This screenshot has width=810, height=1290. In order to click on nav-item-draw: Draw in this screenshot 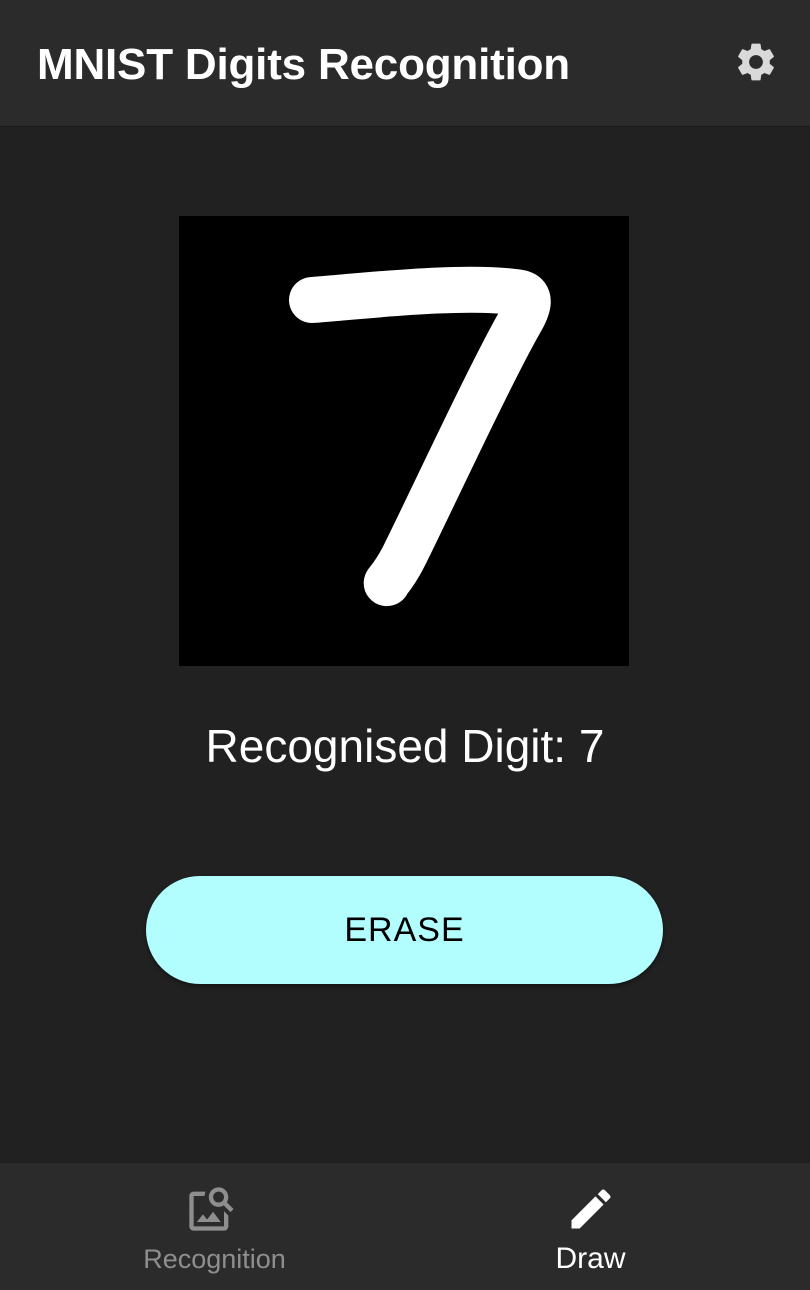, I will do `click(607, 1226)`.